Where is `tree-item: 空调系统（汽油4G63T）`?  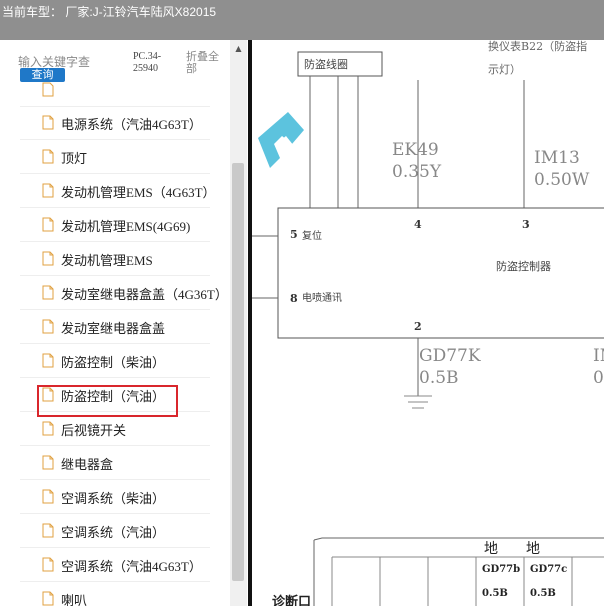 tree-item: 空调系统（汽油4G63T） is located at coordinates (115, 565).